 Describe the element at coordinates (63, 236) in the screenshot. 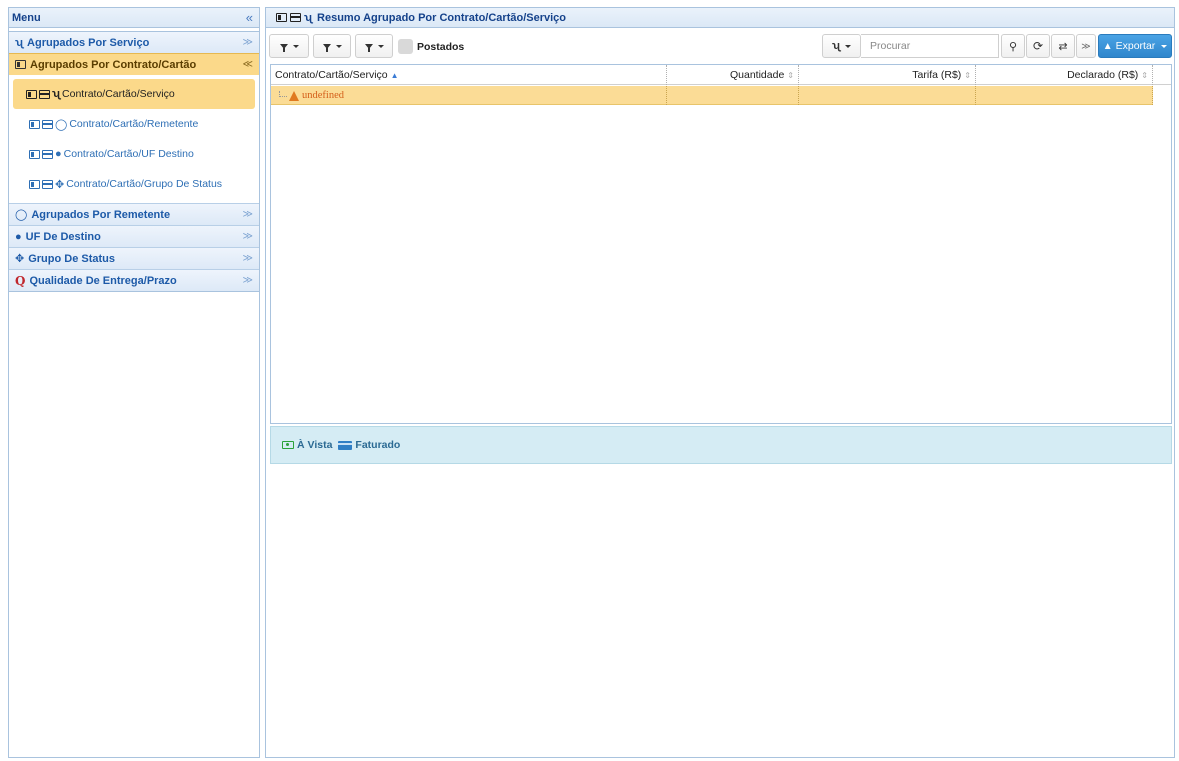

I see `section-label: UF De Destino` at that location.